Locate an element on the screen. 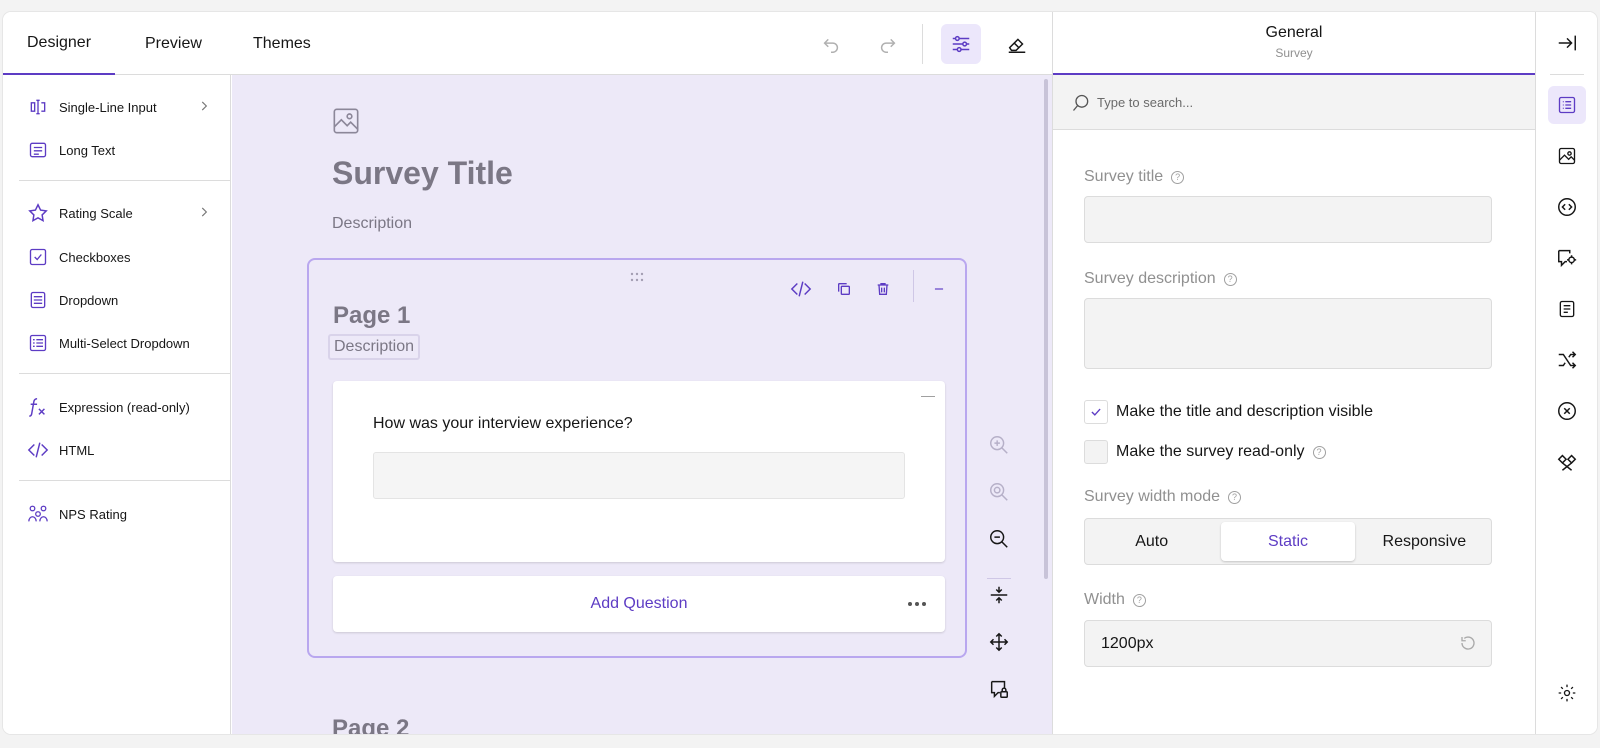 Image resolution: width=1600 pixels, height=748 pixels. expand-all-icon is located at coordinates (999, 642).